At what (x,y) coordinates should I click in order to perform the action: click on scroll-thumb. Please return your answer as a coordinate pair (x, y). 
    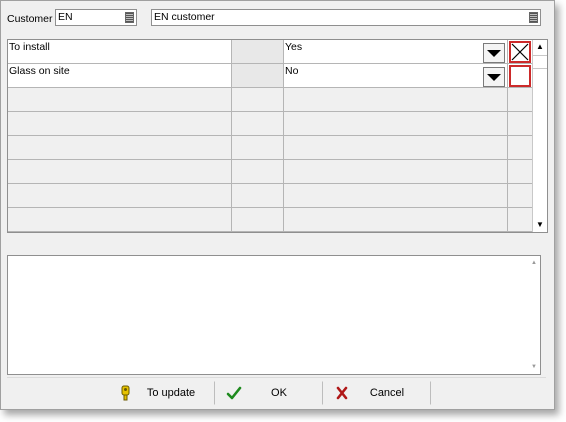
    Looking at the image, I should click on (540, 62).